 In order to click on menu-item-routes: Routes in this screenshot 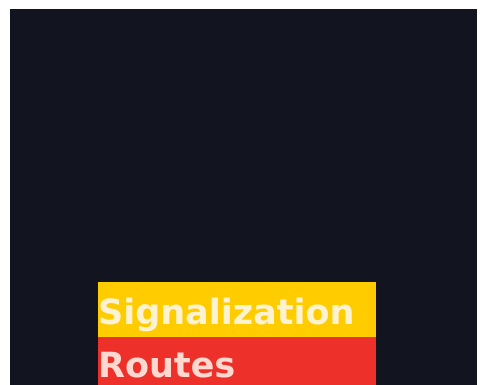, I will do `click(237, 361)`.